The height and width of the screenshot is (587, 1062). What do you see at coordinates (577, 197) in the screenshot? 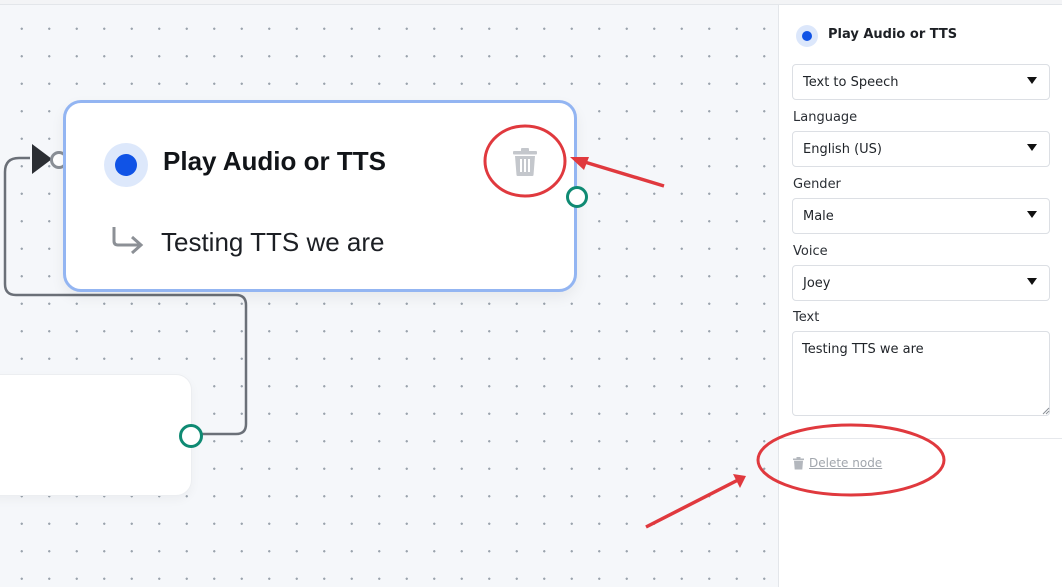
I see `node-output-port` at bounding box center [577, 197].